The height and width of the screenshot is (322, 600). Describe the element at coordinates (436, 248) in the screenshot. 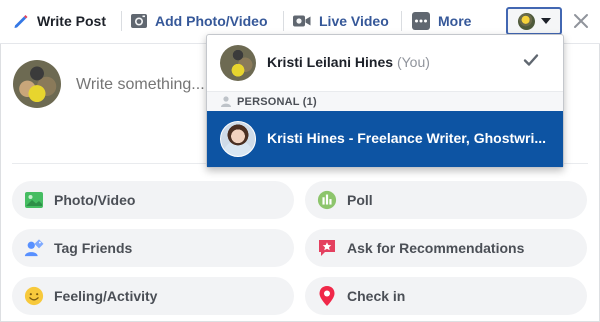

I see `ask-for-recommendations-label: Ask for Recommendations` at that location.